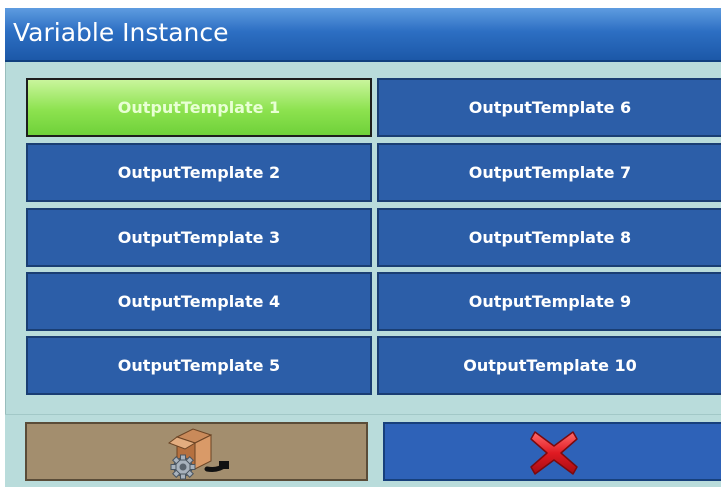 This screenshot has width=721, height=487. I want to click on title-bar: Variable Instance, so click(363, 35).